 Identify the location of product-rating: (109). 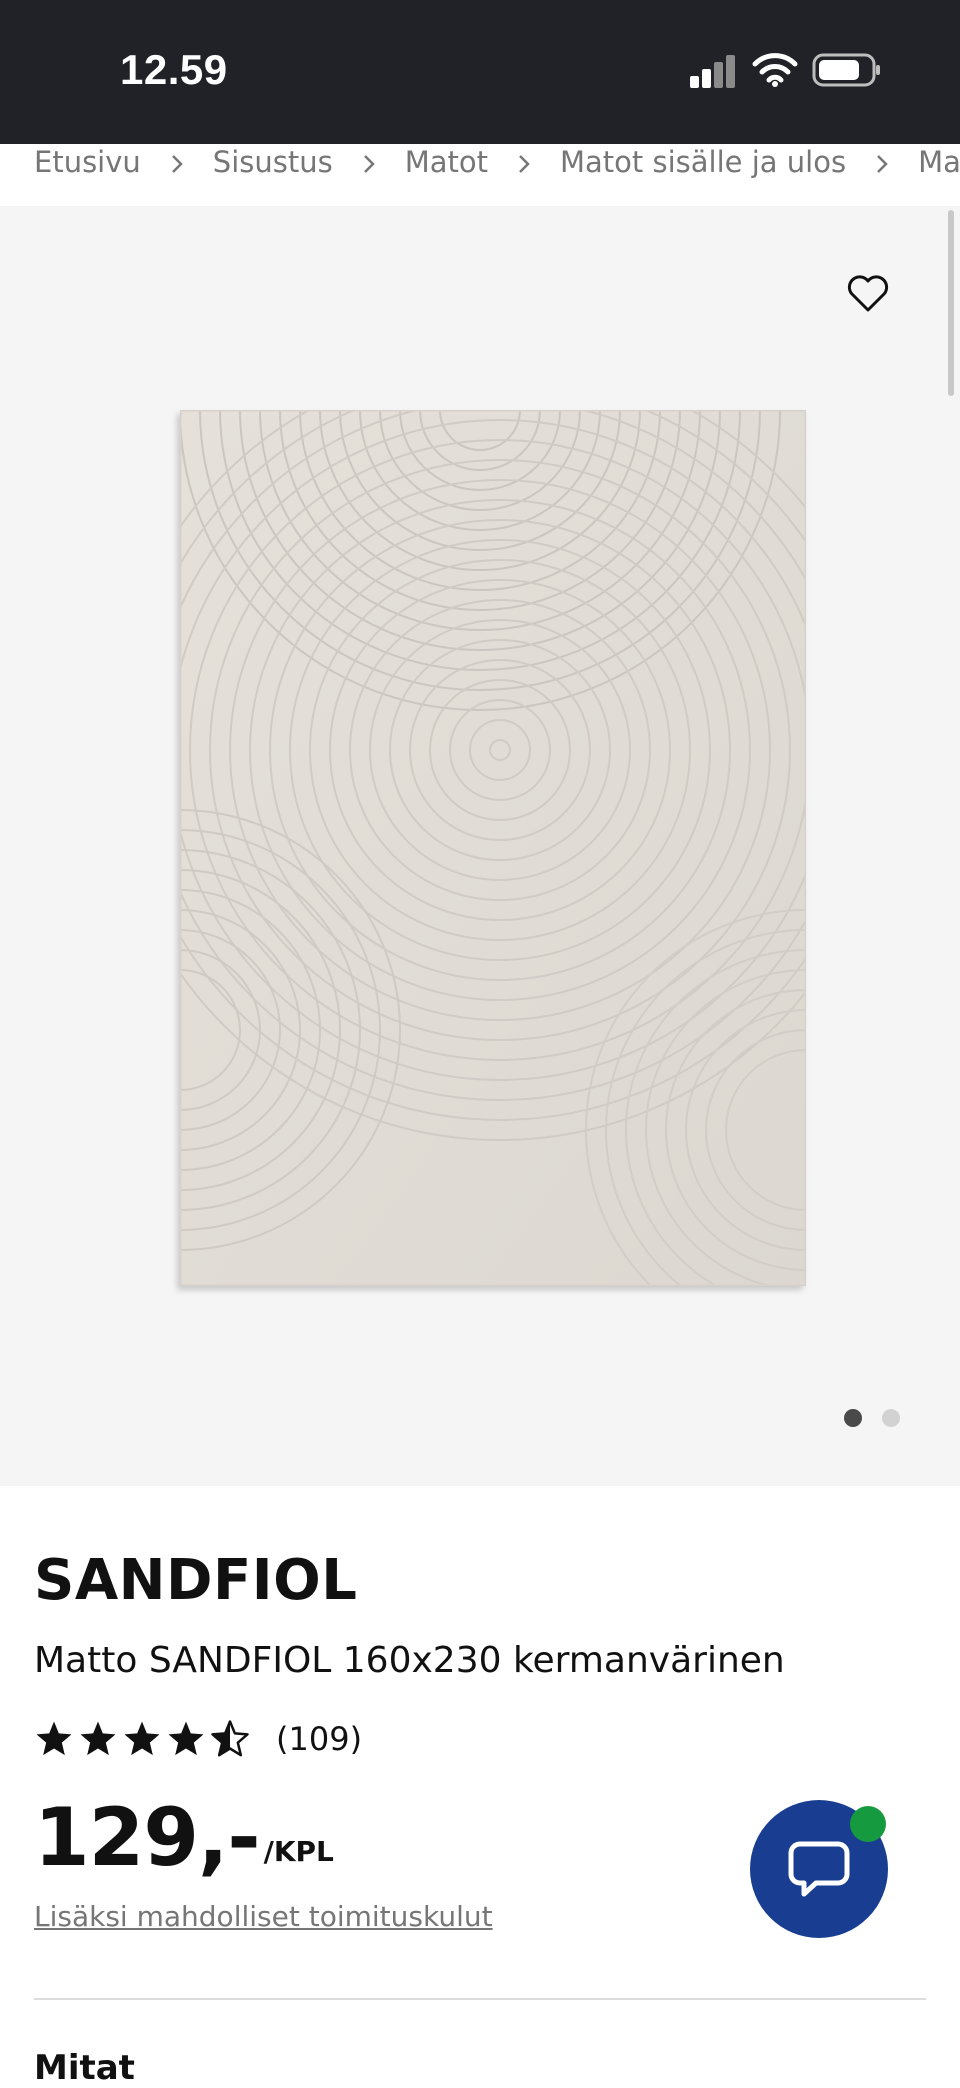
(198, 1739).